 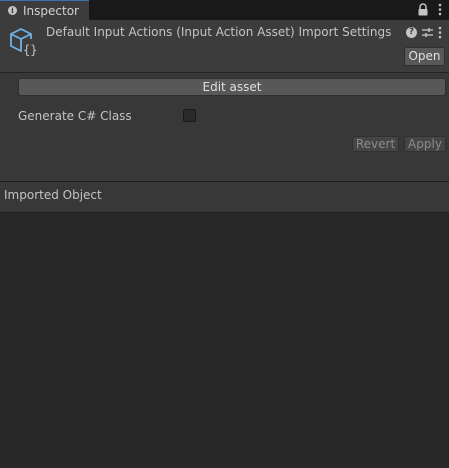 I want to click on edit-asset-button: Edit asset, so click(x=232, y=87).